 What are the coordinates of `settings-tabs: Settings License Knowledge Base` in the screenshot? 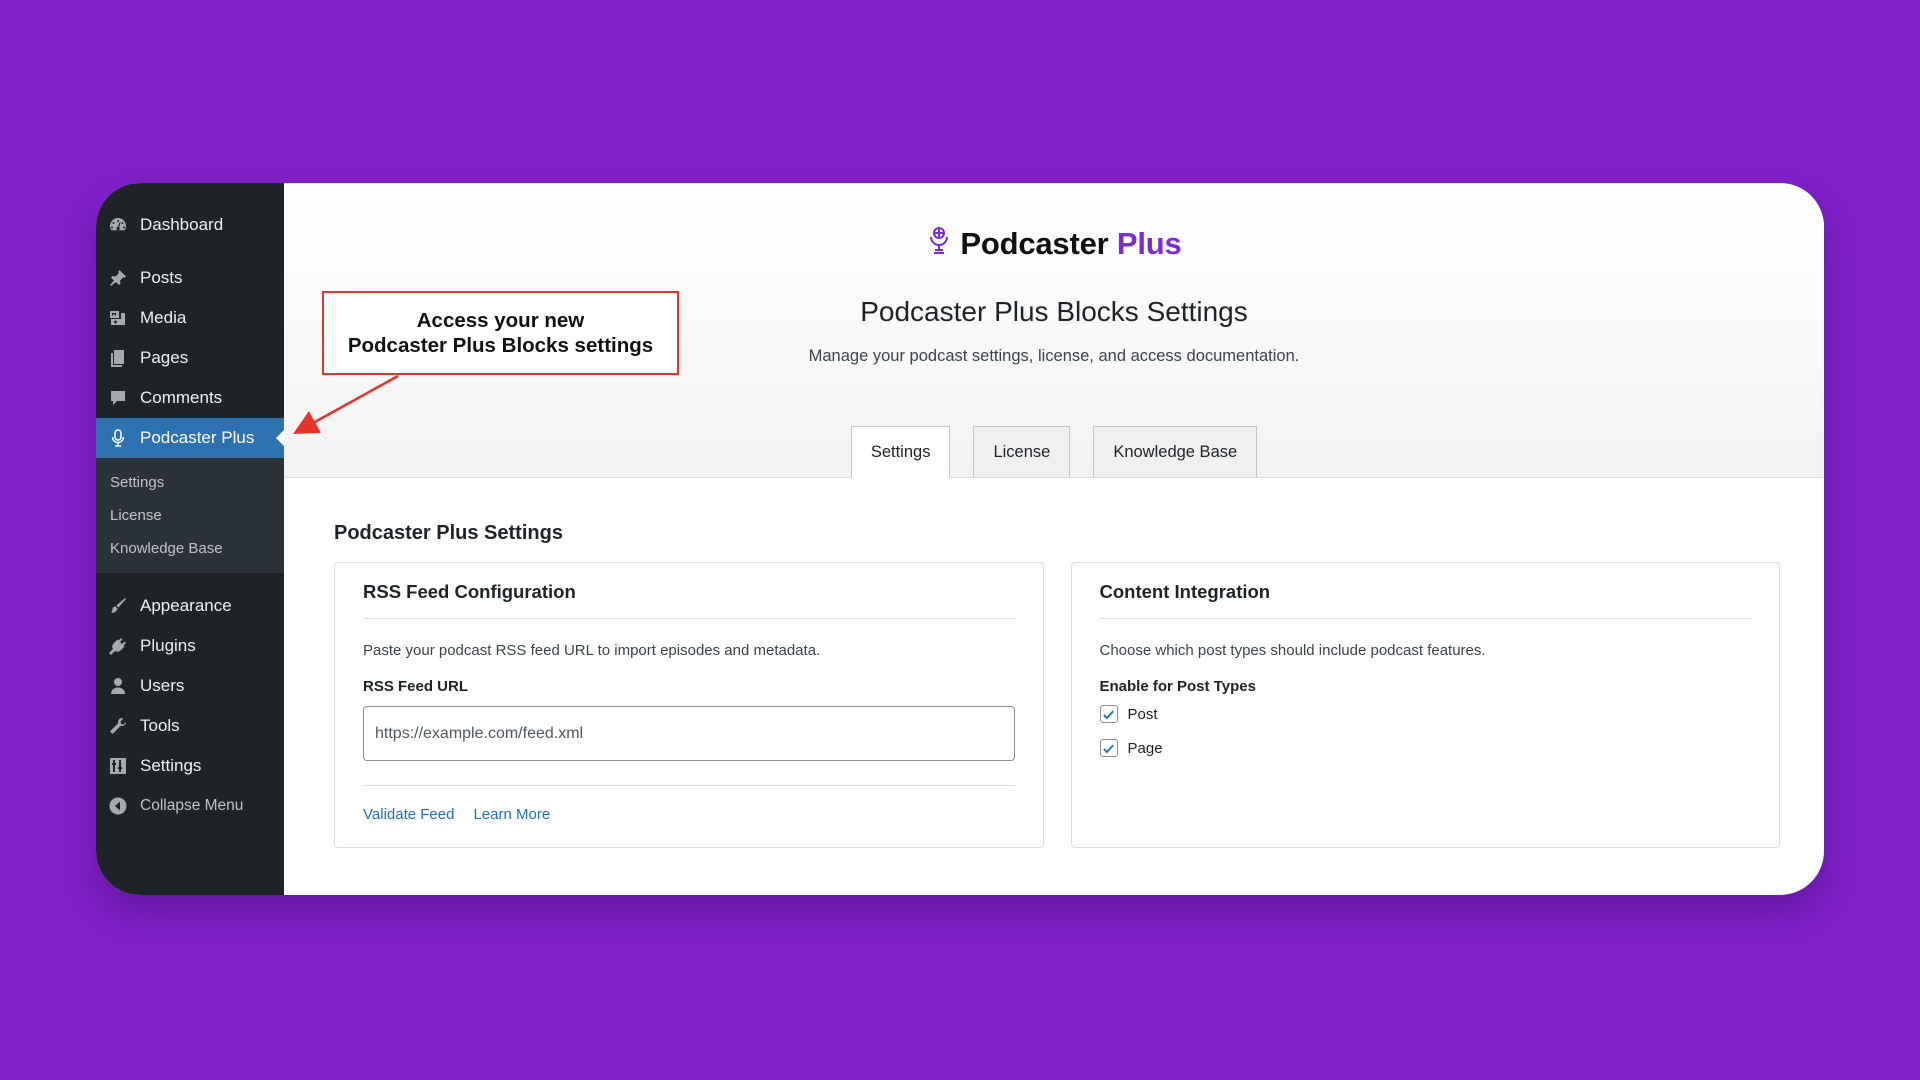 It's located at (1054, 452).